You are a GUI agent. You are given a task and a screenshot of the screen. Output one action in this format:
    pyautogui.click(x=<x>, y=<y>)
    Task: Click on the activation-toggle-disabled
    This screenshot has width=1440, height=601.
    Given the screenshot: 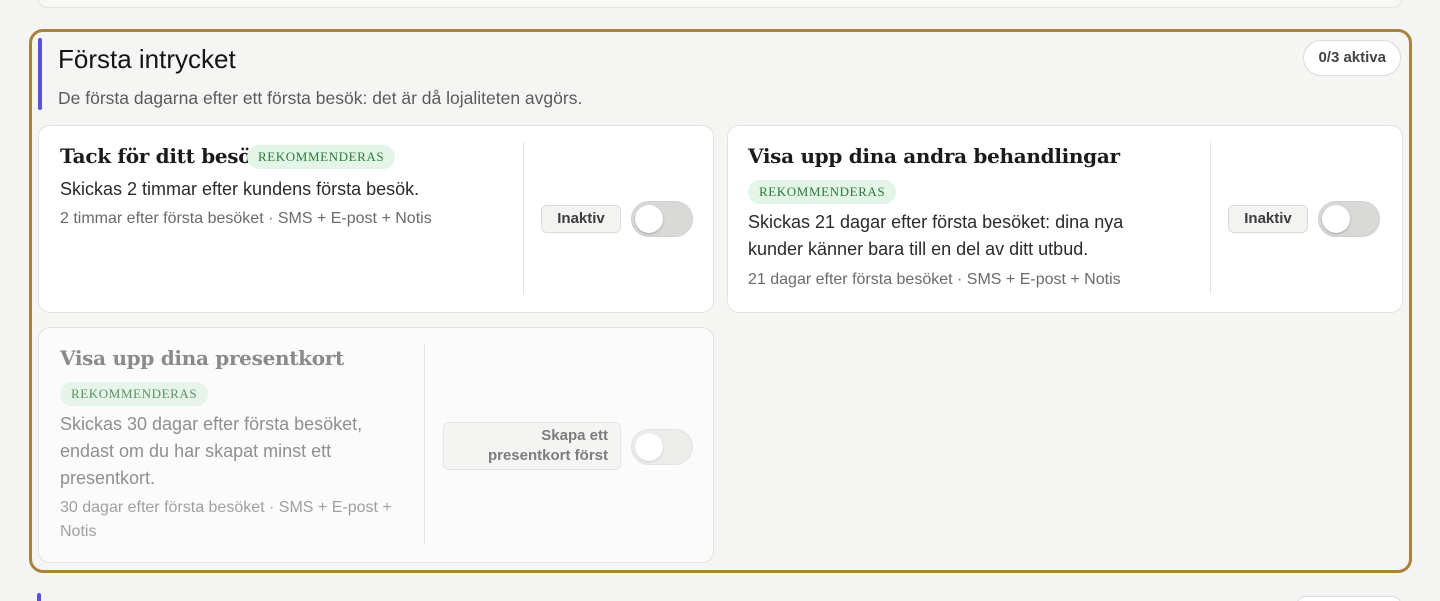 What is the action you would take?
    pyautogui.click(x=662, y=447)
    